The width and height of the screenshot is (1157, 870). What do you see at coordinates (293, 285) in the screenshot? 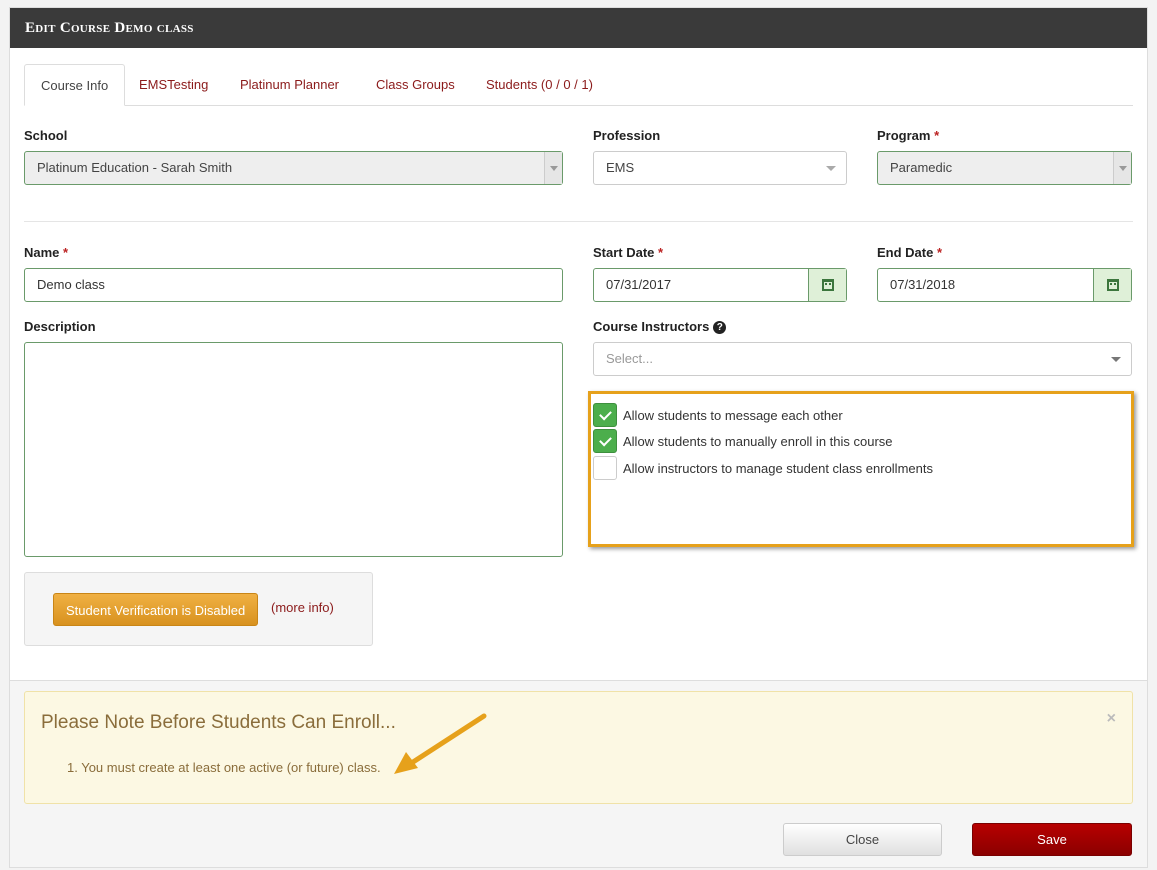
I see `name-input: Demo class` at bounding box center [293, 285].